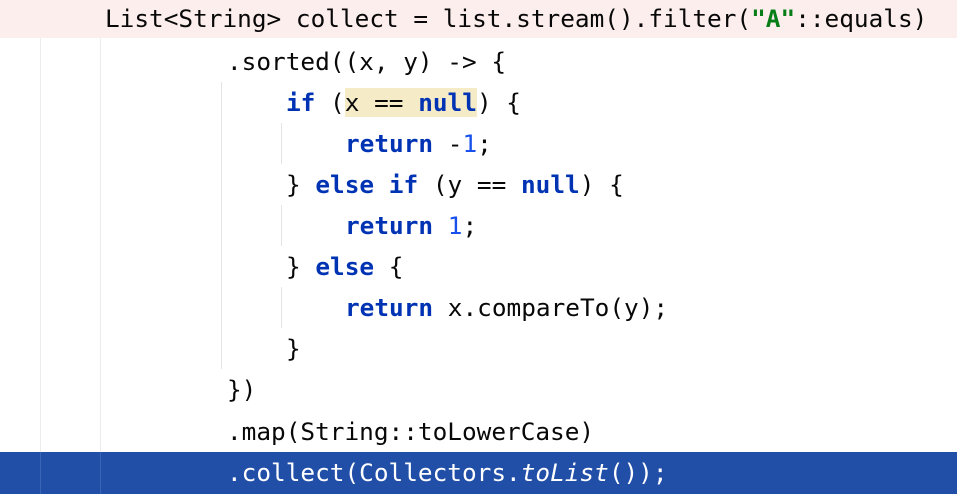 This screenshot has height=494, width=957. I want to click on code-token: x ==, so click(381, 102).